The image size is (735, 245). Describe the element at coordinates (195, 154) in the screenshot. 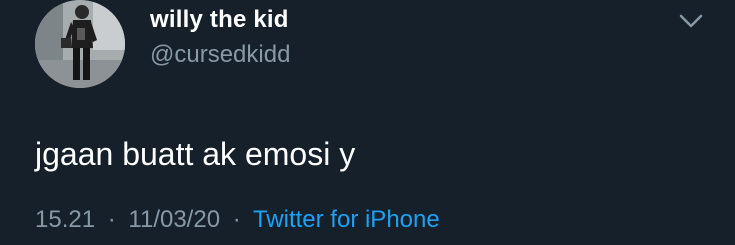

I see `tweet-text: jgaan buatt ak emosi y` at that location.